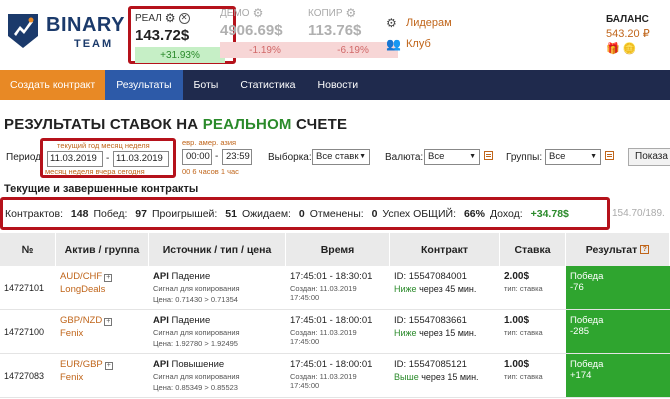  Describe the element at coordinates (206, 85) in the screenshot. I see `nav-bots: Боты` at that location.